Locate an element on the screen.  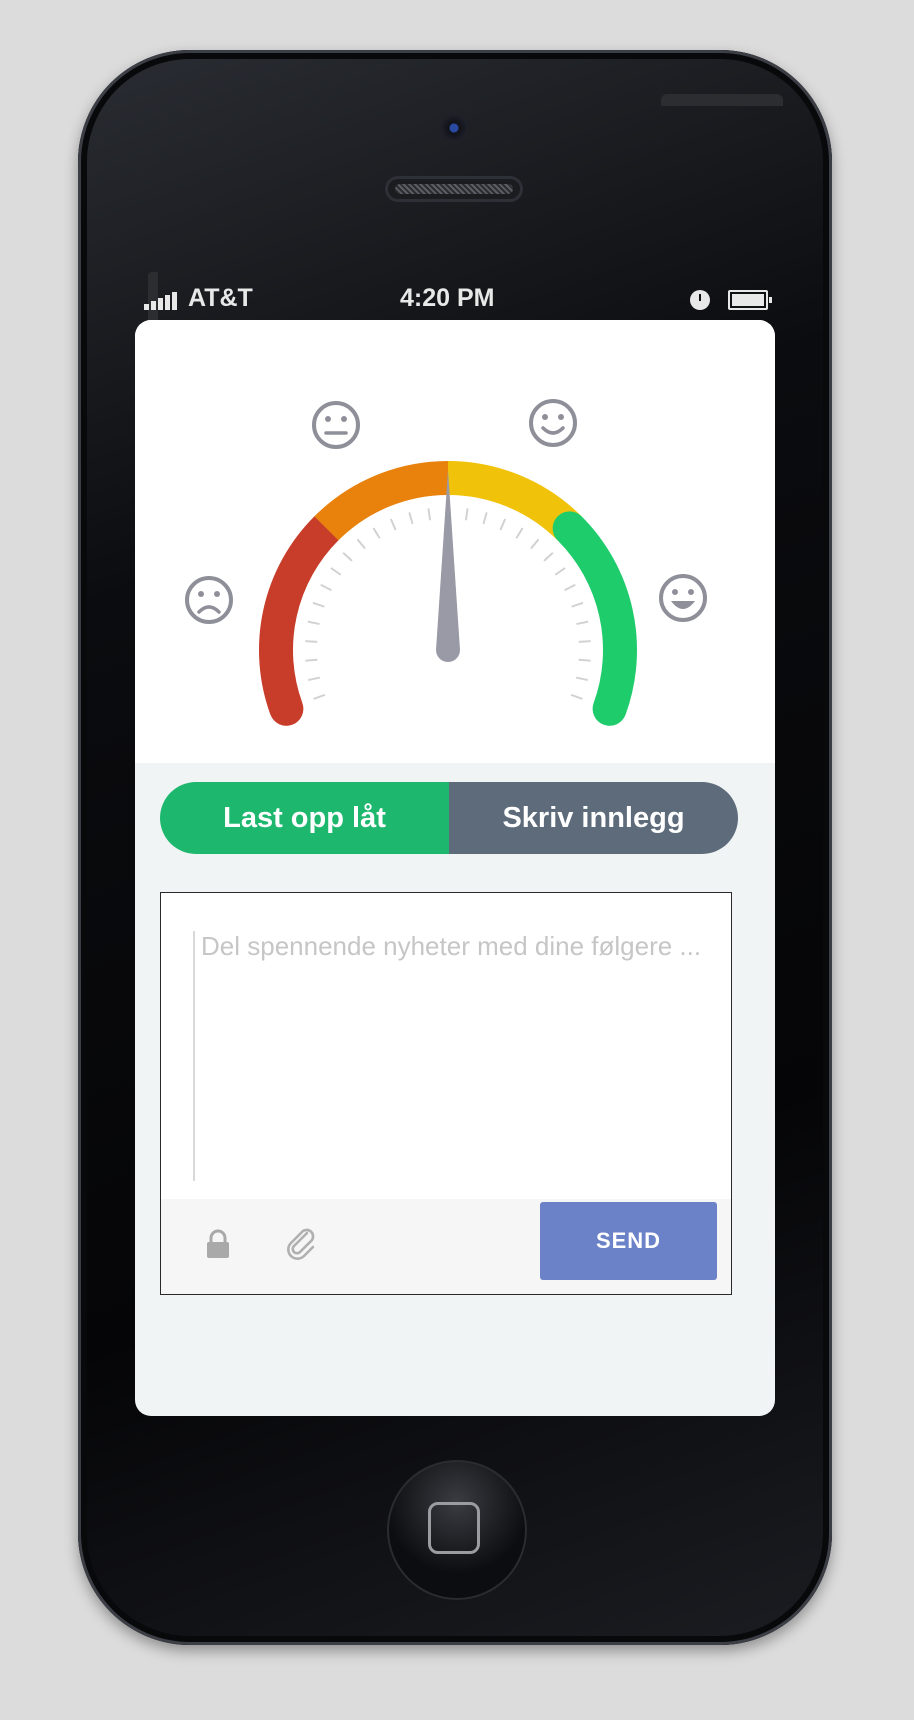
neutral-face-icon is located at coordinates (336, 425).